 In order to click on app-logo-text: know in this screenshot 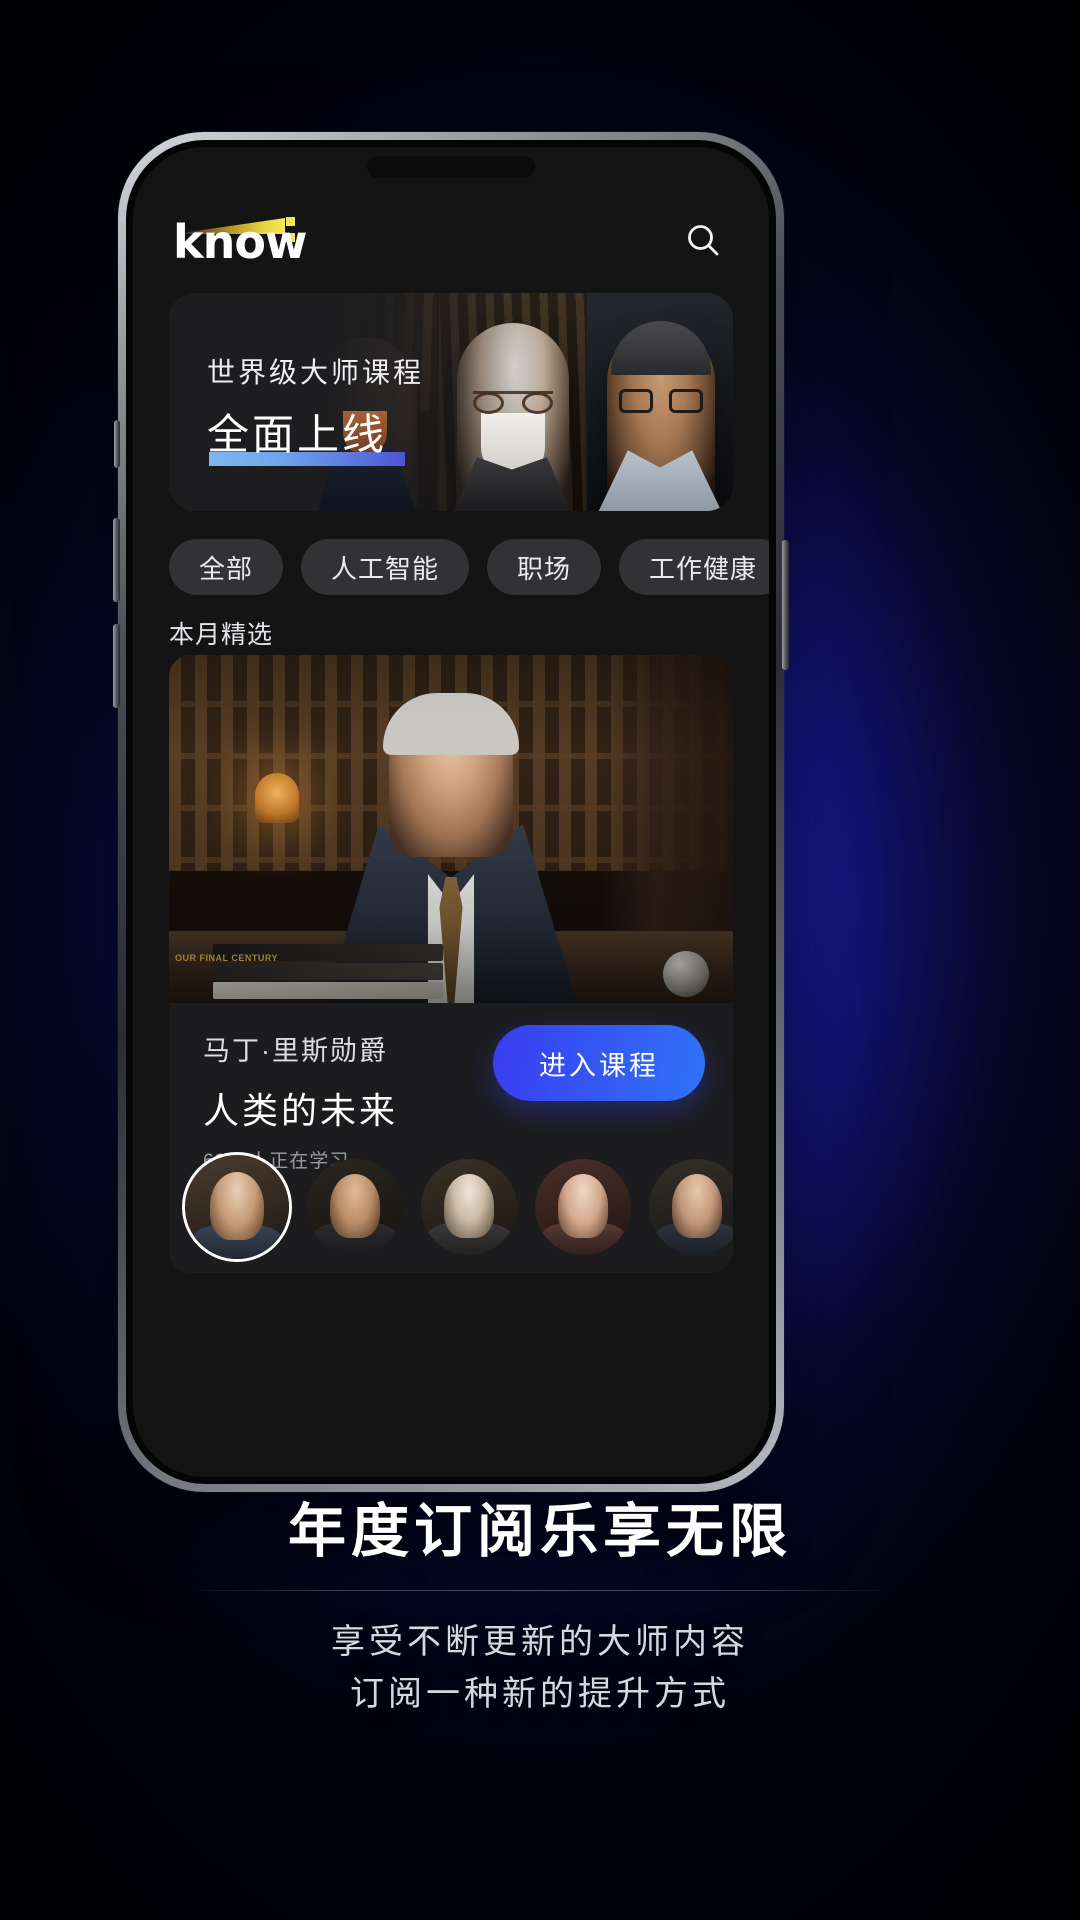, I will do `click(240, 242)`.